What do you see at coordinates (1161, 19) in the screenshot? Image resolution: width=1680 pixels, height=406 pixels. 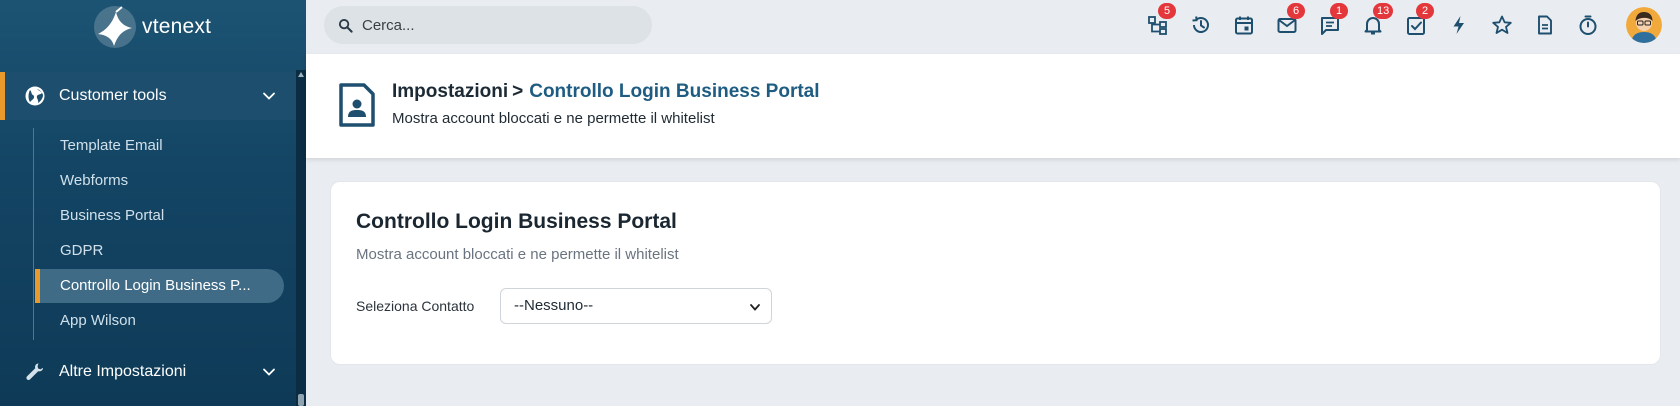 I see `process-button: 5` at bounding box center [1161, 19].